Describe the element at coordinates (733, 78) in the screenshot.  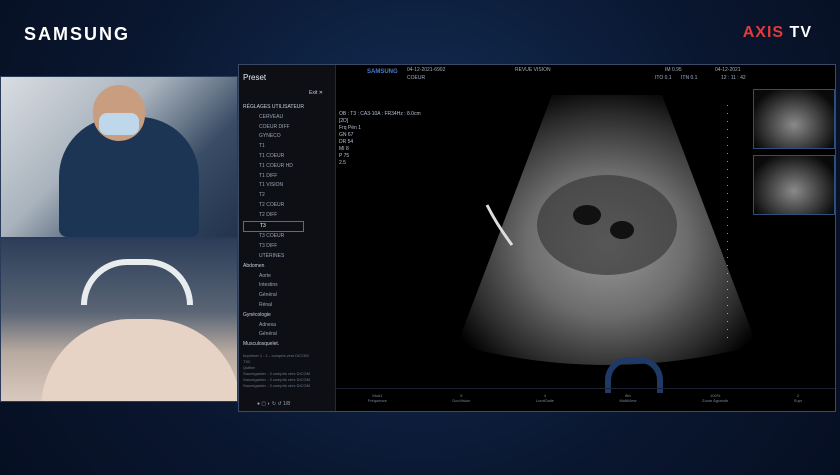
I see `exam-time: 12 : 11 : 42` at that location.